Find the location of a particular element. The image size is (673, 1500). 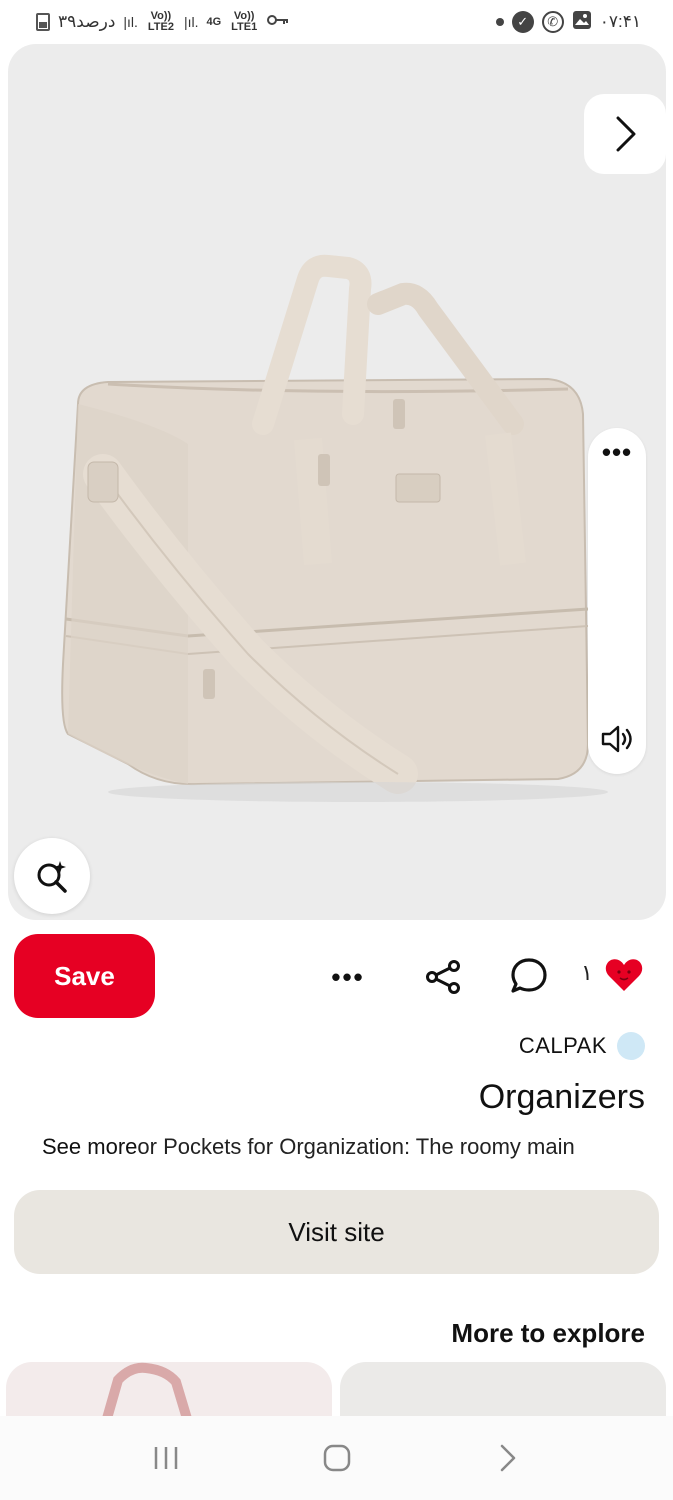

visual-search-button is located at coordinates (52, 876).